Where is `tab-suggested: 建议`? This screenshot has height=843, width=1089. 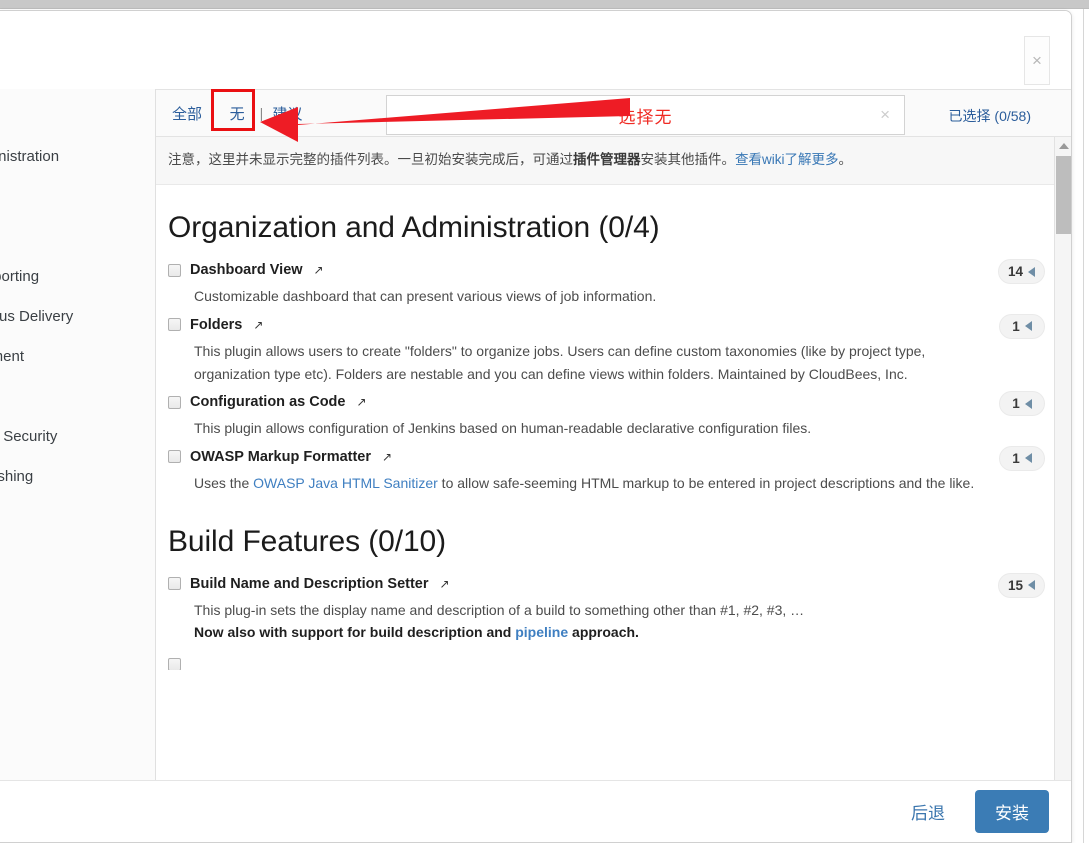
tab-suggested: 建议 is located at coordinates (287, 113).